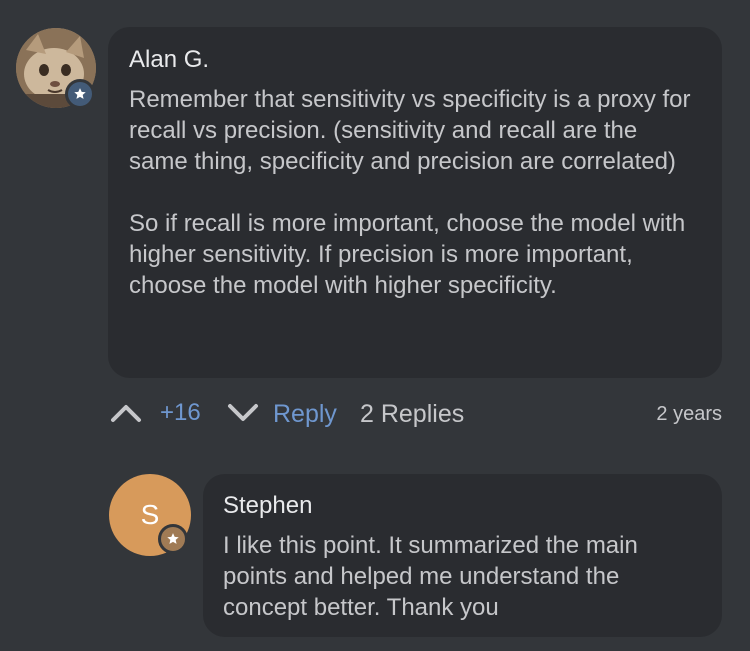  I want to click on reply-author: Stephen, so click(462, 506).